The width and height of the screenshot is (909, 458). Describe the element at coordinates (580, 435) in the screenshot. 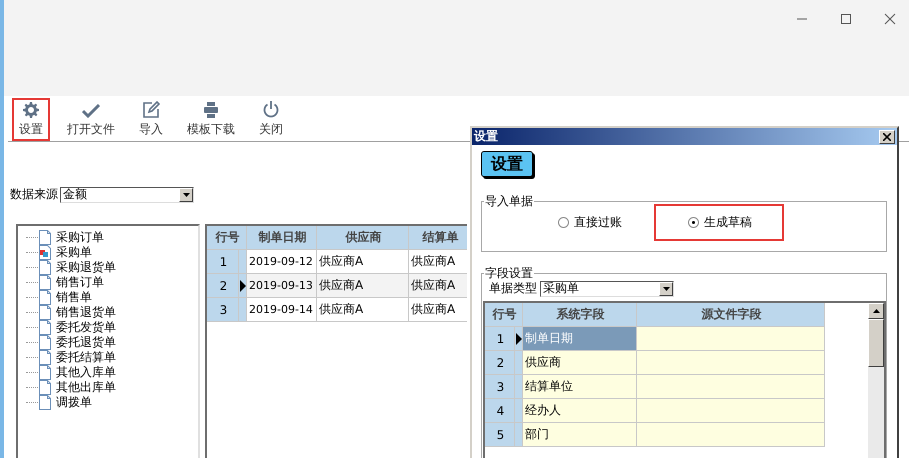

I see `table-cell: 部门` at that location.